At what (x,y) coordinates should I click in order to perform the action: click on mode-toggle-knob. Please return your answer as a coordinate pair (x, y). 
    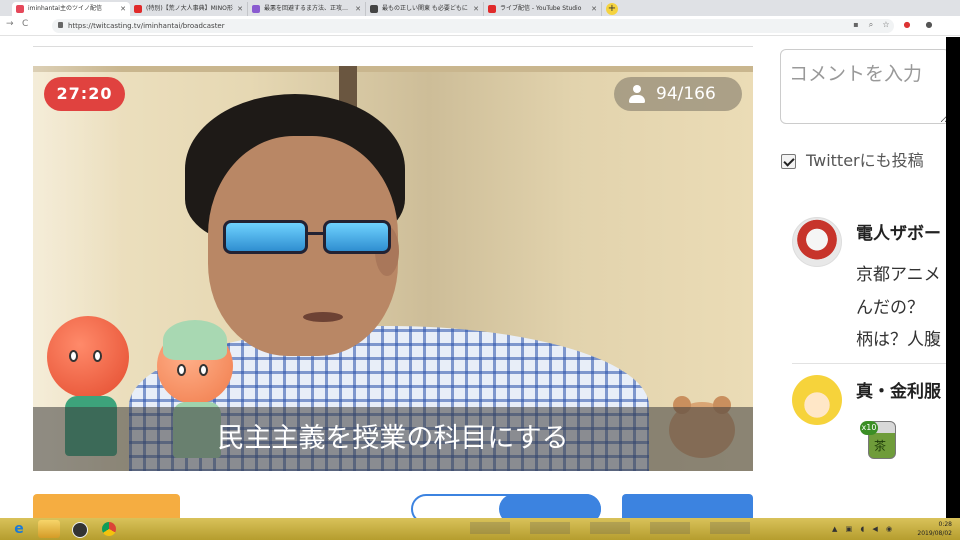
    Looking at the image, I should click on (550, 506).